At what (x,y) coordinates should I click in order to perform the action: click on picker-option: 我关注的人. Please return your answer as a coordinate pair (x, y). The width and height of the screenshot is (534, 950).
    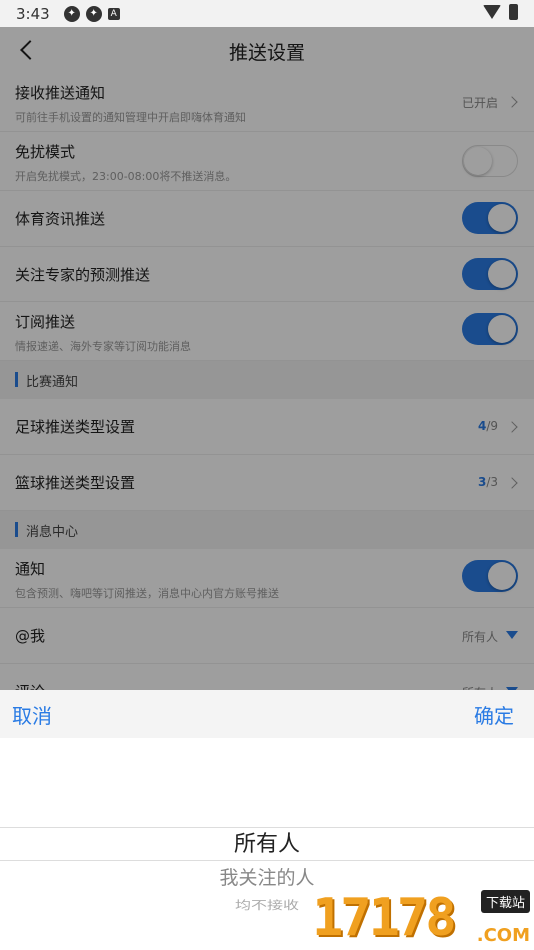
    Looking at the image, I should click on (267, 876).